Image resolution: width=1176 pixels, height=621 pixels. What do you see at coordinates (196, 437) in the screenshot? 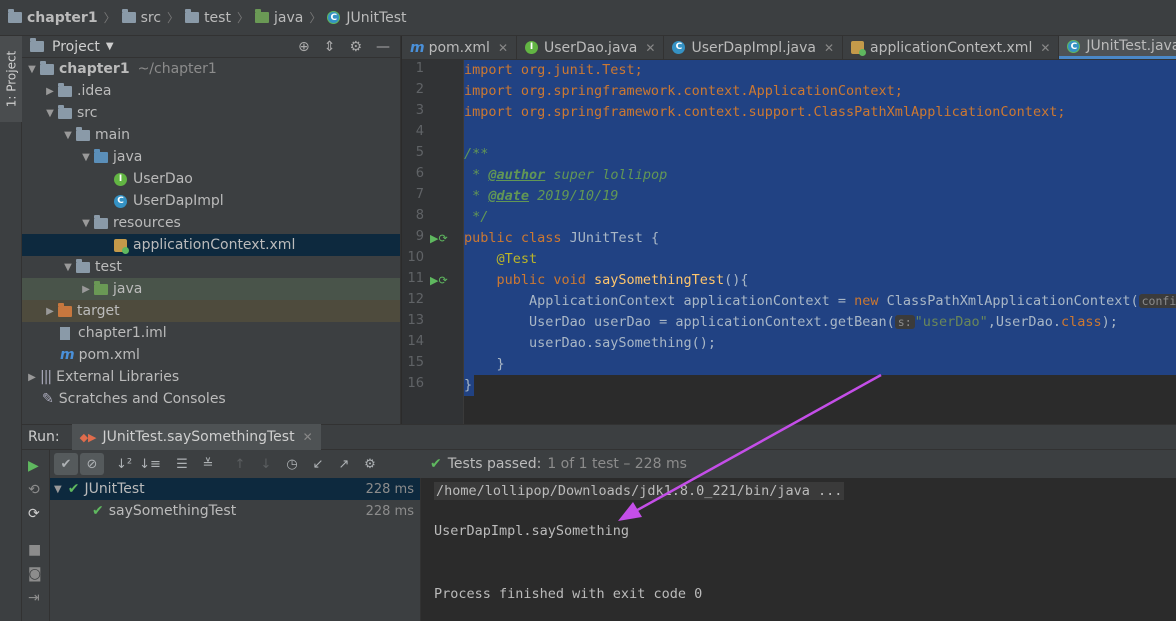
I see `run-config-tab: ◆▶ JUnitTest.saySomethingTest ✕` at bounding box center [196, 437].